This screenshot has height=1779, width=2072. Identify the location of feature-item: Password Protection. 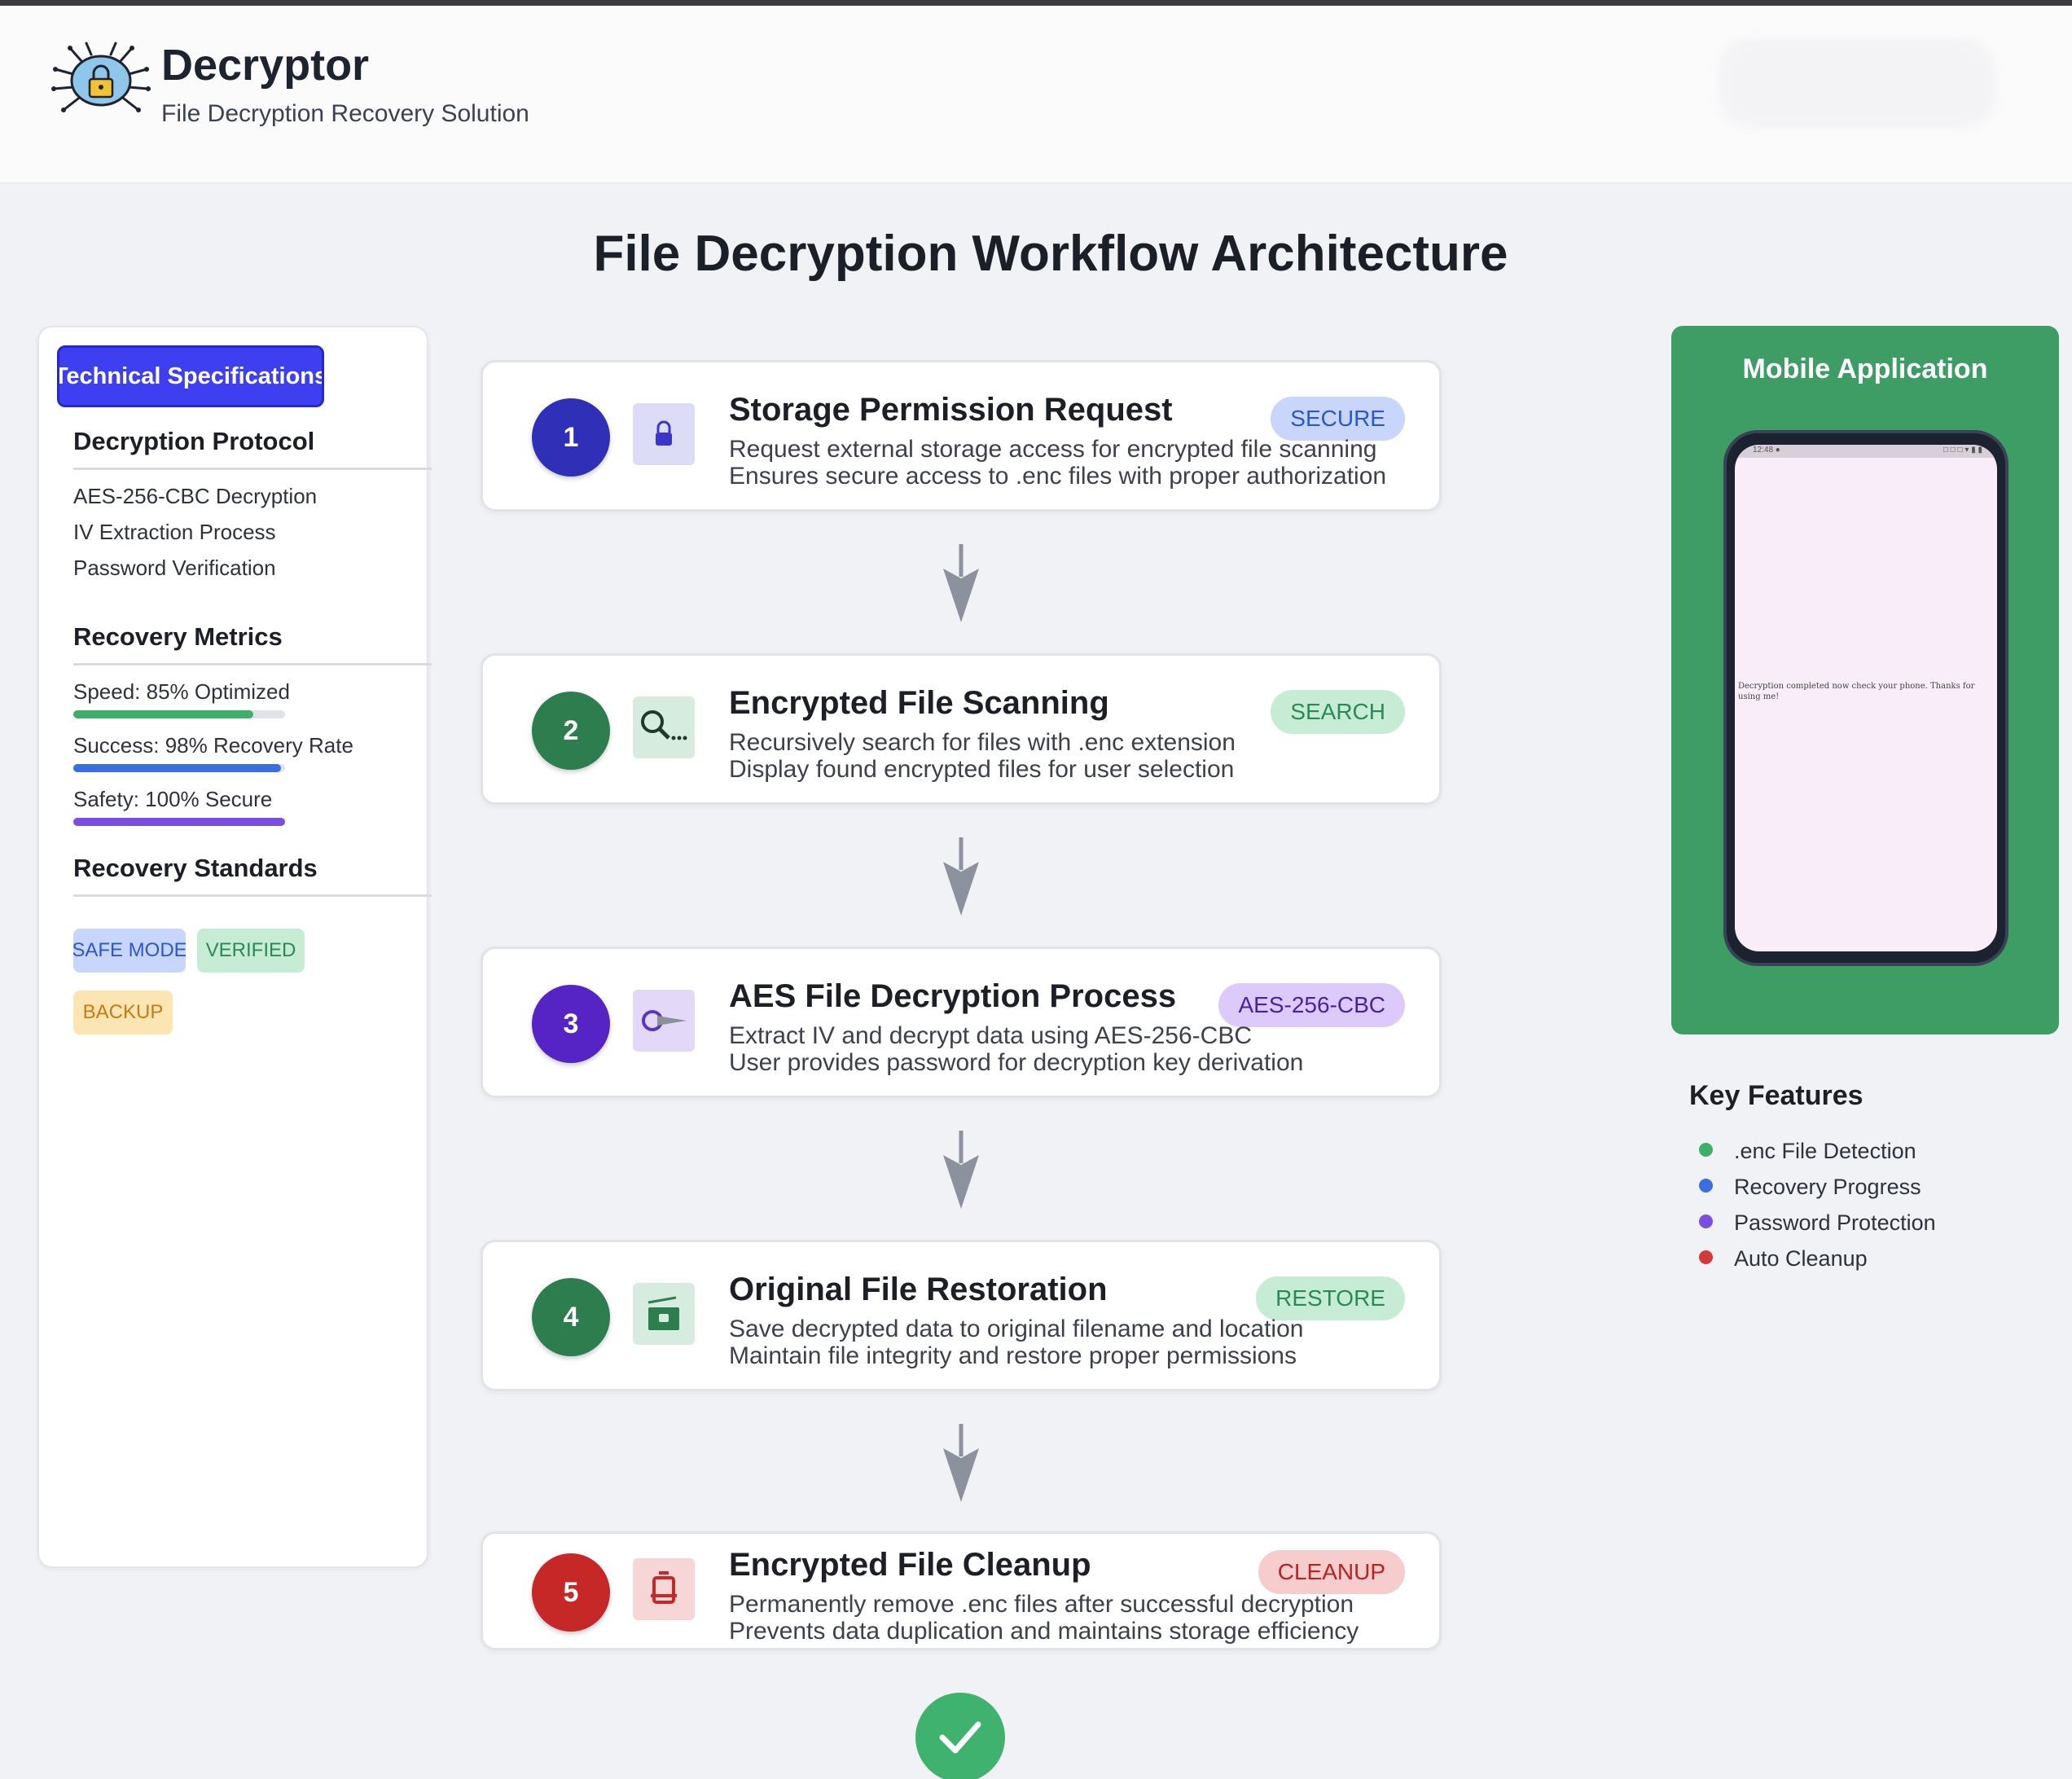
(1818, 1223).